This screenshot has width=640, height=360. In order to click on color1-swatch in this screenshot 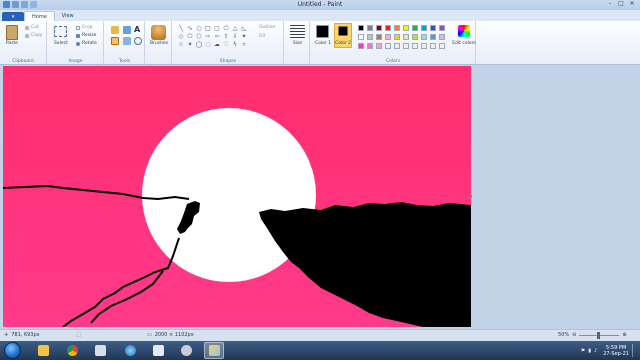, I will do `click(322, 31)`.